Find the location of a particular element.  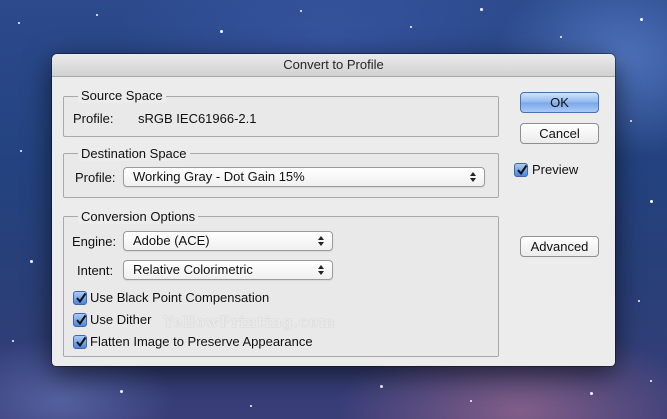

destination-space-legend: Destination Space is located at coordinates (134, 153).